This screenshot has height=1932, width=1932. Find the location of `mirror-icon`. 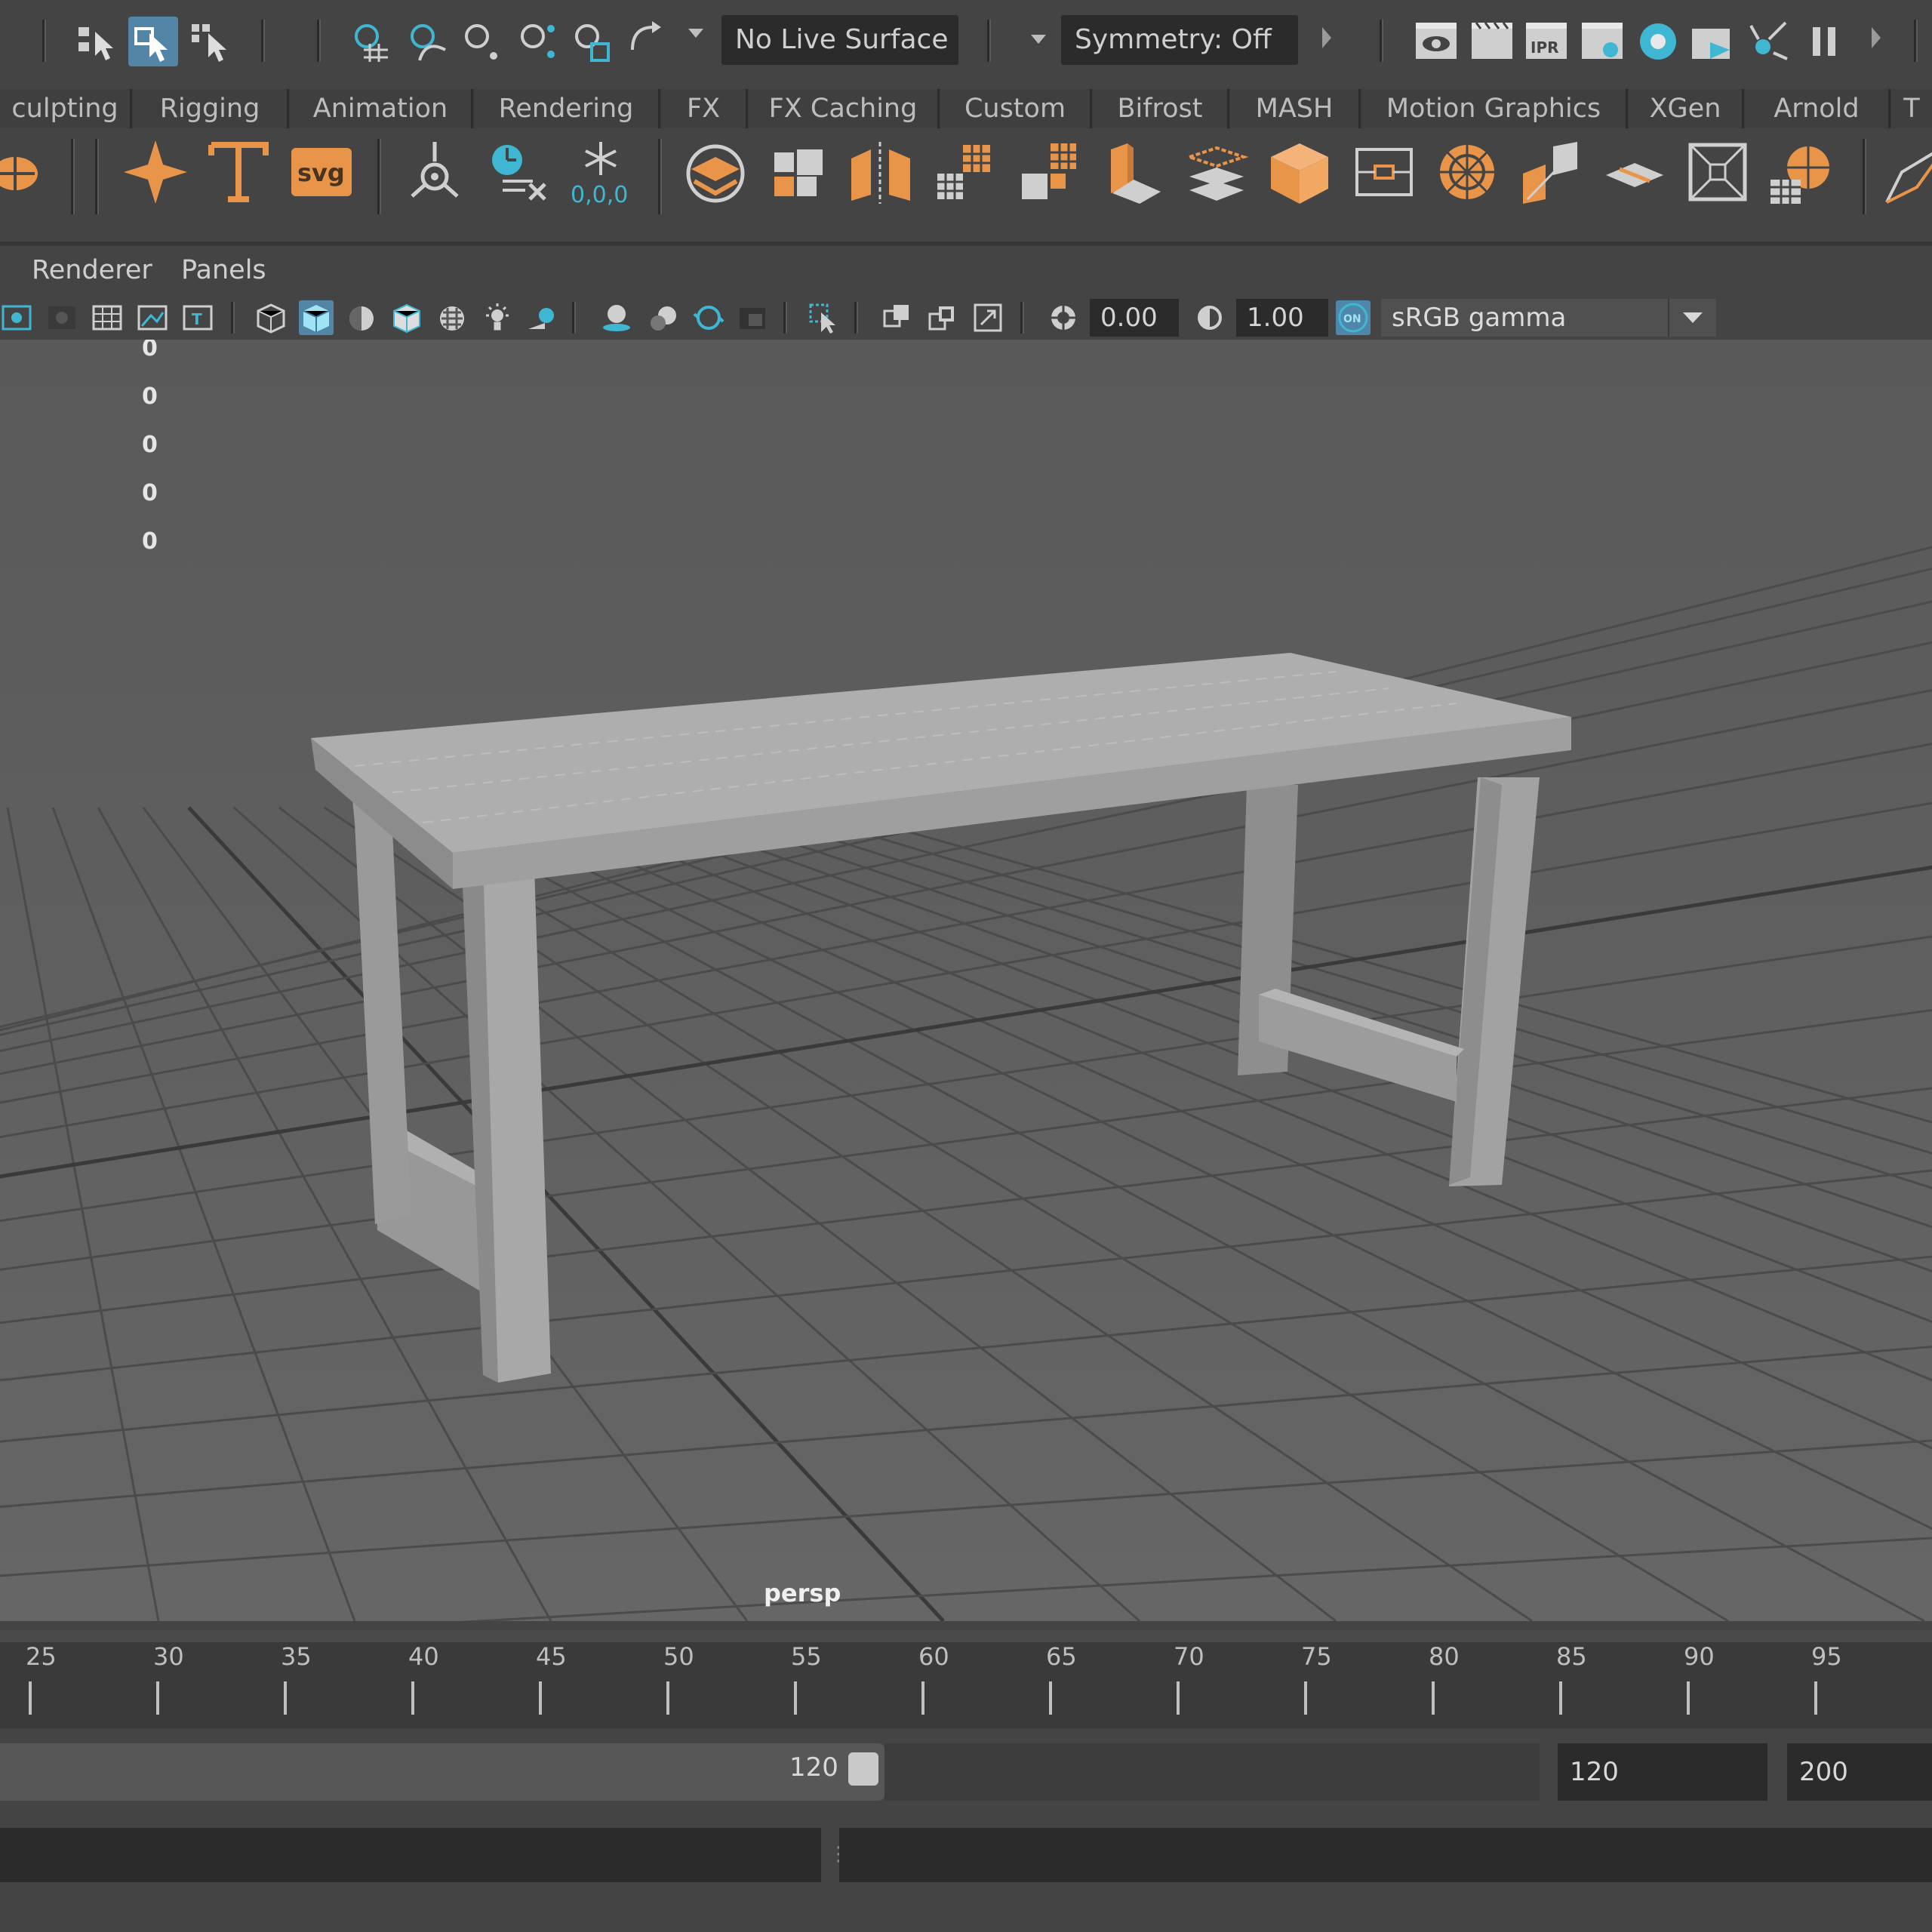

mirror-icon is located at coordinates (1550, 172).